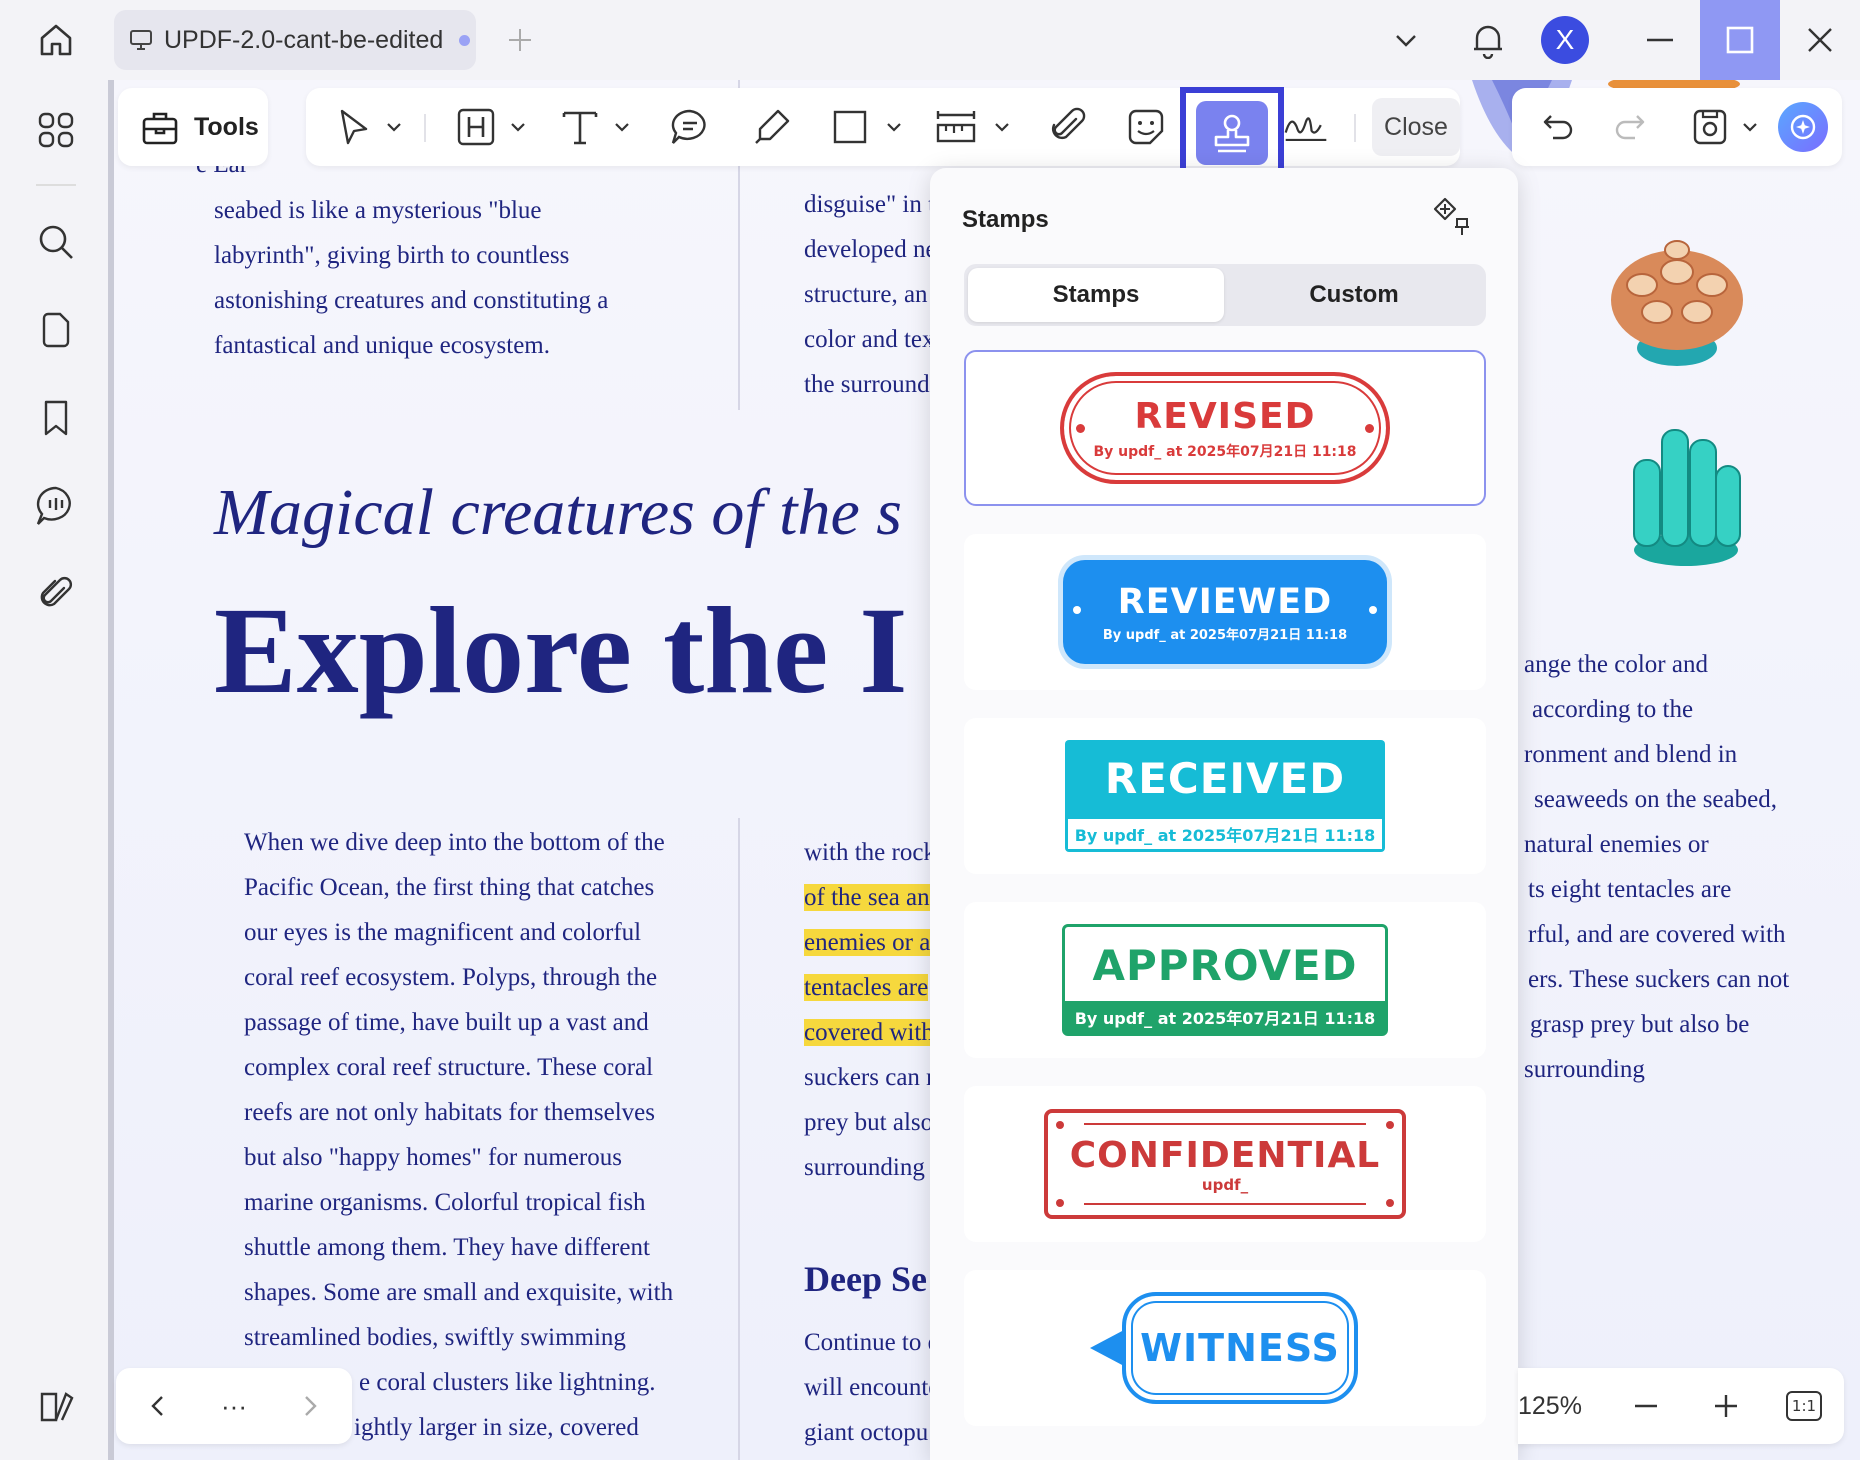  Describe the element at coordinates (1107, 1348) in the screenshot. I see `stamp-arrow` at that location.